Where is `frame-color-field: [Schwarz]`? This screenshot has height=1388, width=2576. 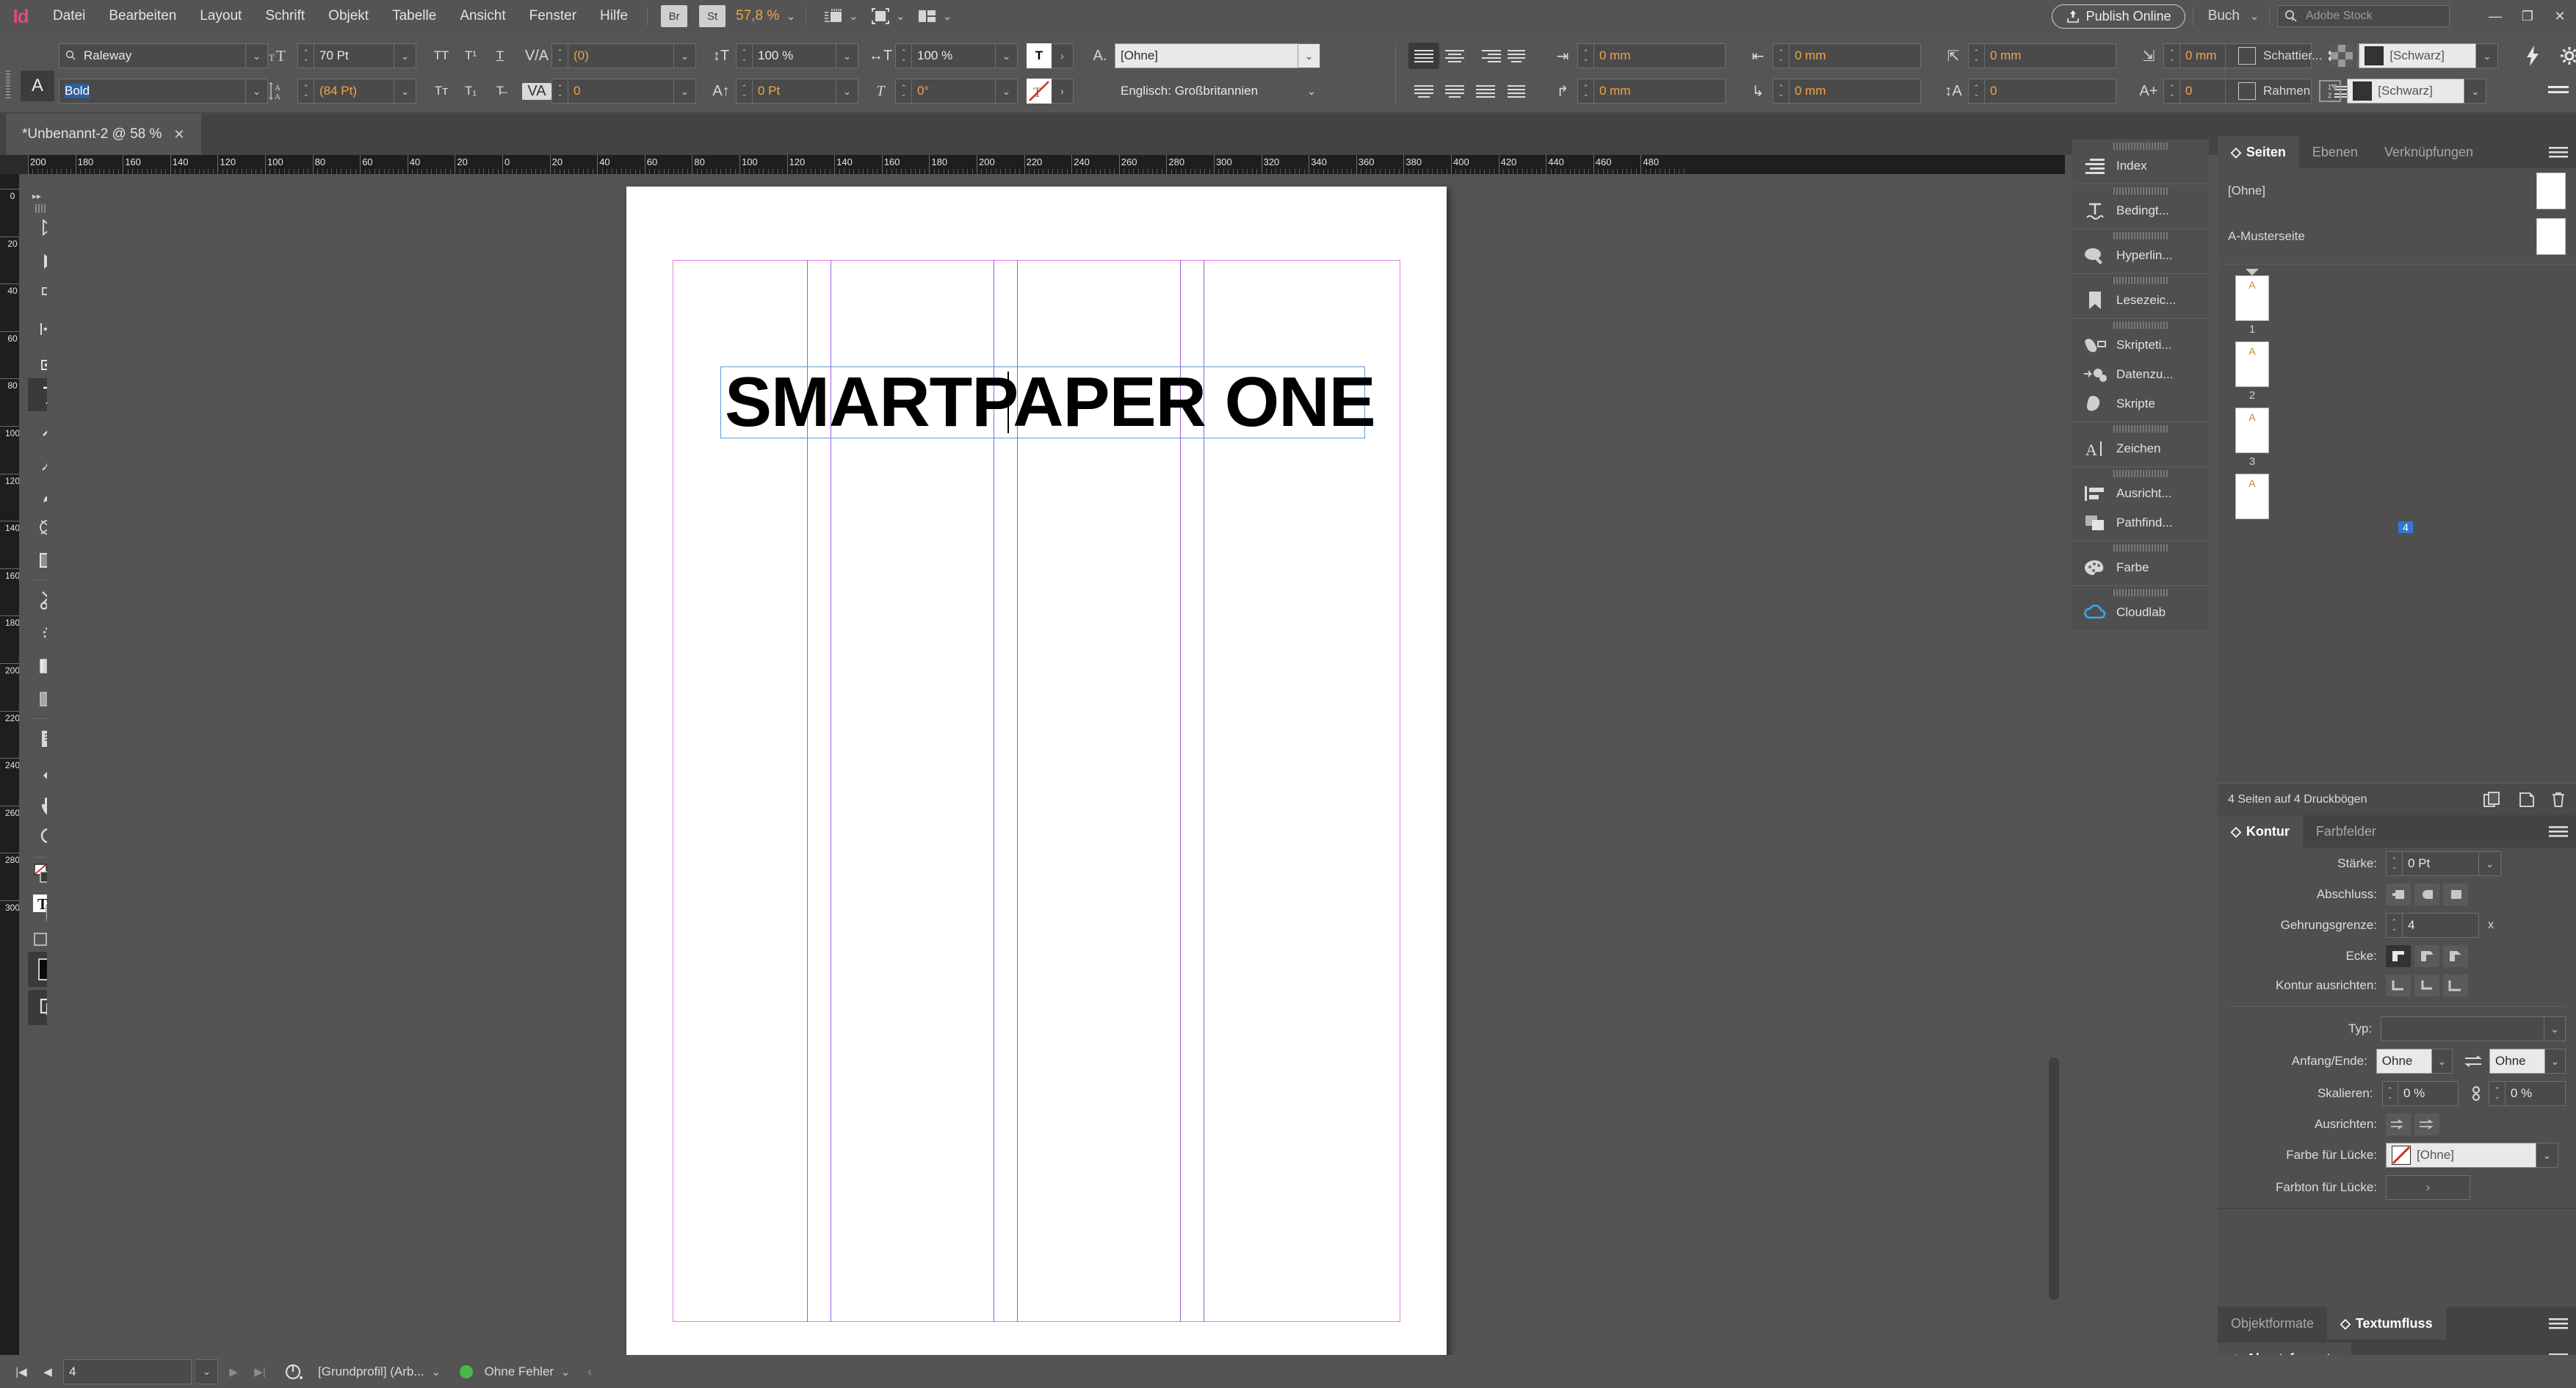 frame-color-field: [Schwarz] is located at coordinates (2406, 91).